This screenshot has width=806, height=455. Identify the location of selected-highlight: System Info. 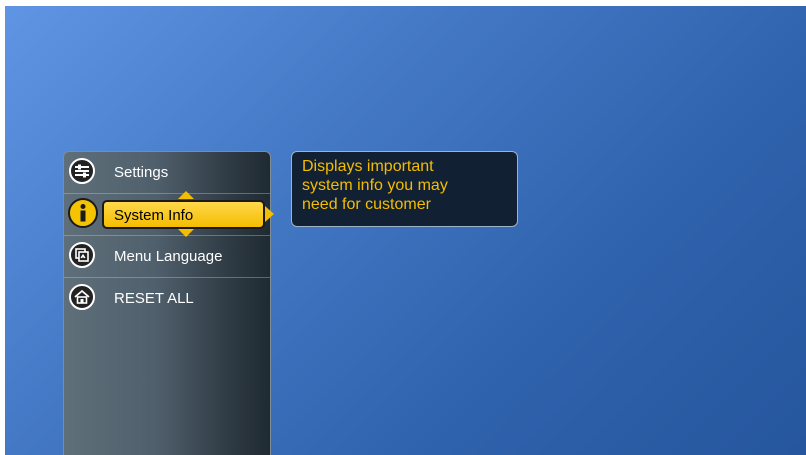
(183, 214).